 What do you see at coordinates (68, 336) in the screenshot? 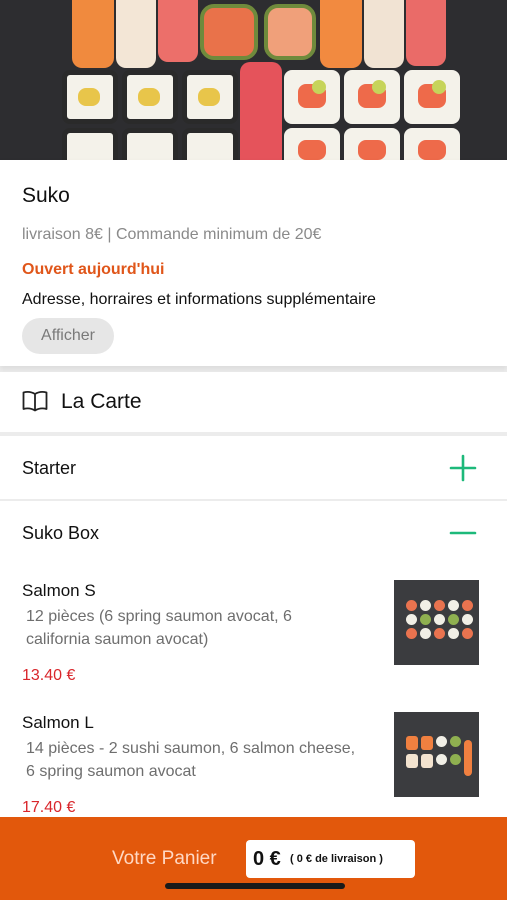
I see `show-info-button: Afficher` at bounding box center [68, 336].